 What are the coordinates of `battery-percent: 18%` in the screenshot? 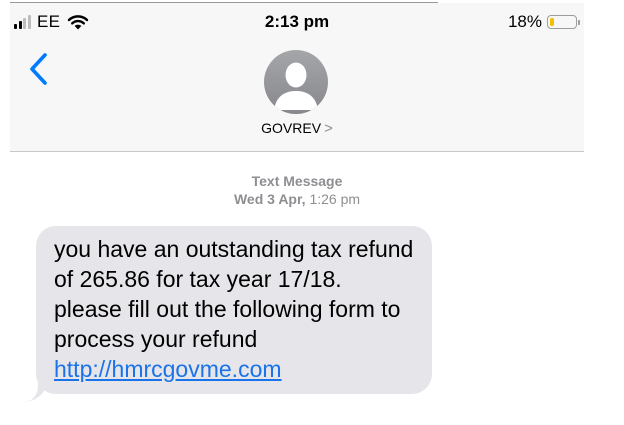 It's located at (524, 21).